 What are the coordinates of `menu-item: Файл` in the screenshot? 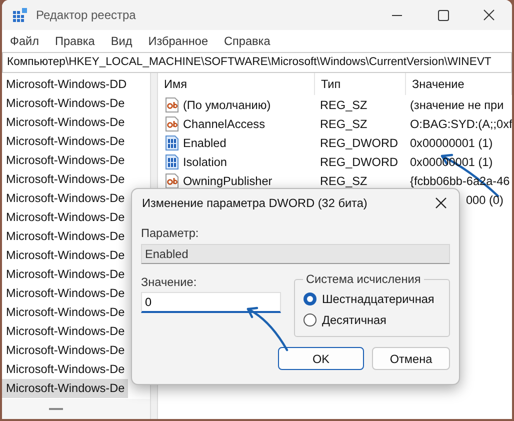 It's located at (25, 41).